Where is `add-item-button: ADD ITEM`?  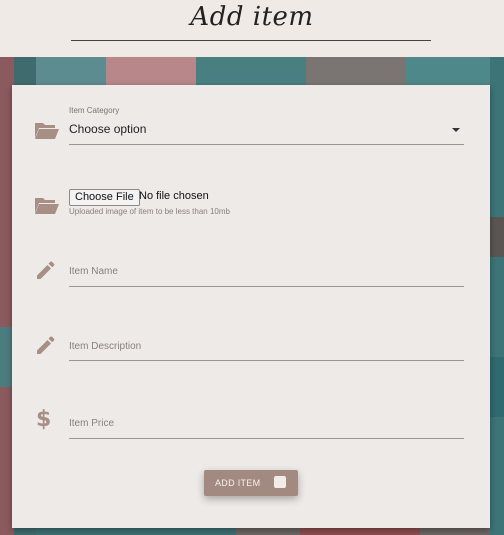
add-item-button: ADD ITEM is located at coordinates (251, 483).